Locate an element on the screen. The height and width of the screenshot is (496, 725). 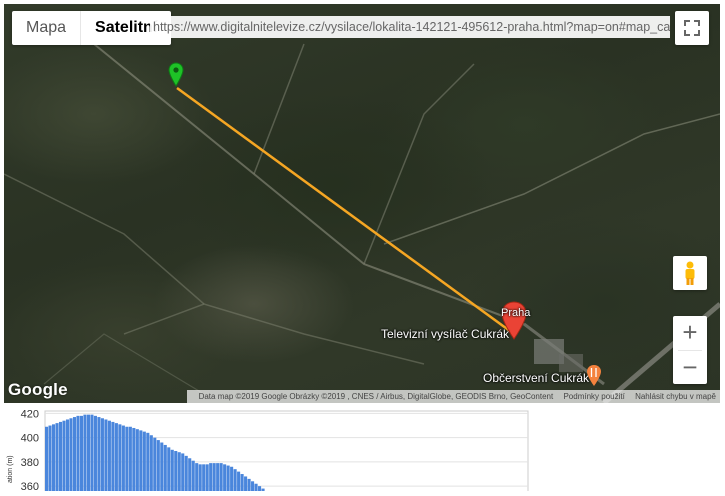
street-view-button is located at coordinates (690, 273).